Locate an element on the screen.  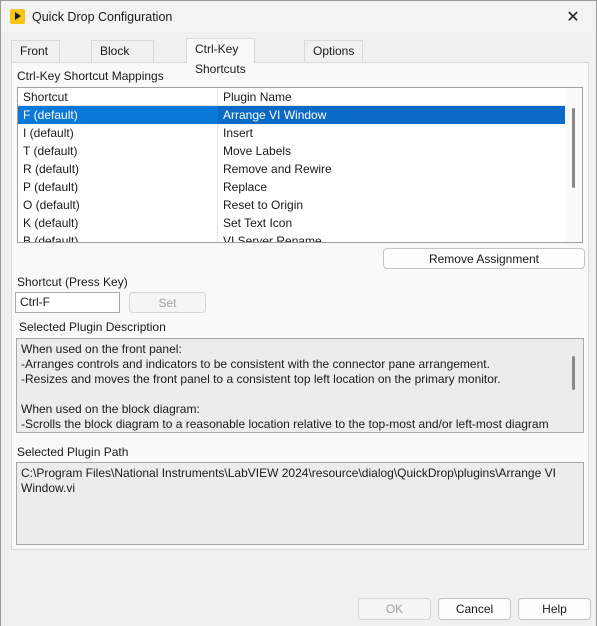
description-scrollbar-thumb is located at coordinates (573, 373).